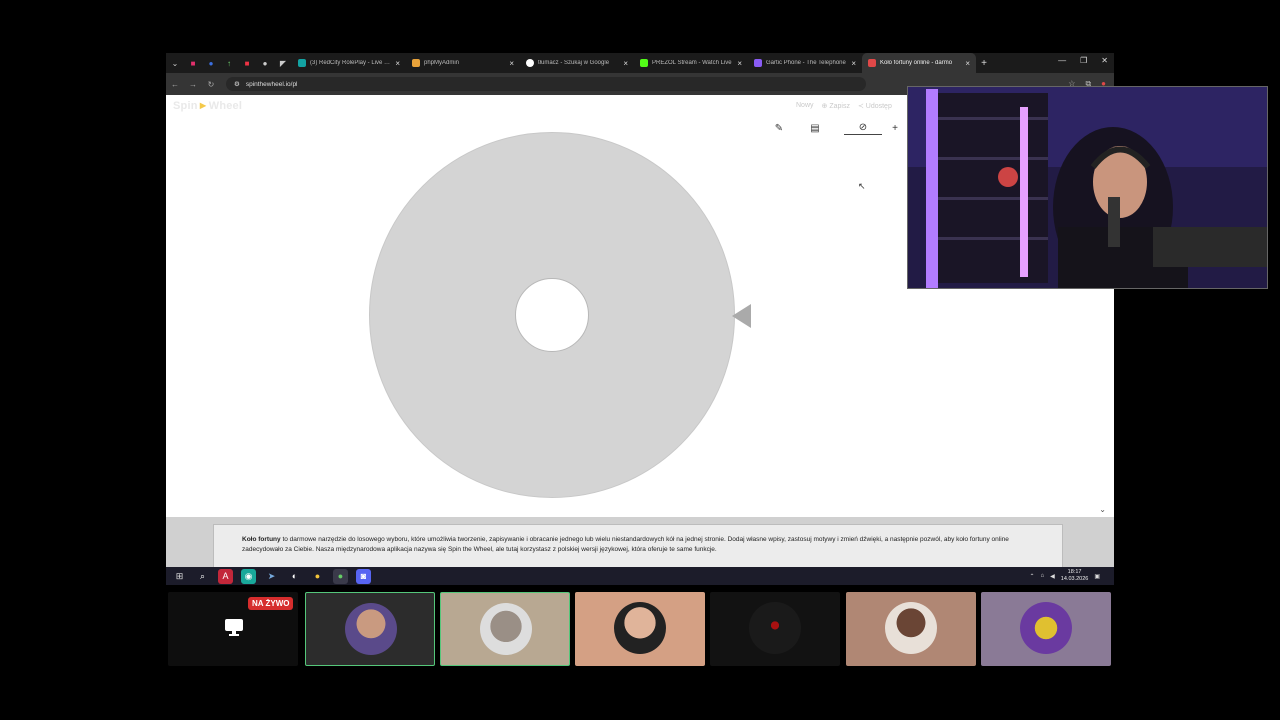 The image size is (1280, 720). Describe the element at coordinates (340, 576) in the screenshot. I see `chrome-active-icon: ●` at that location.